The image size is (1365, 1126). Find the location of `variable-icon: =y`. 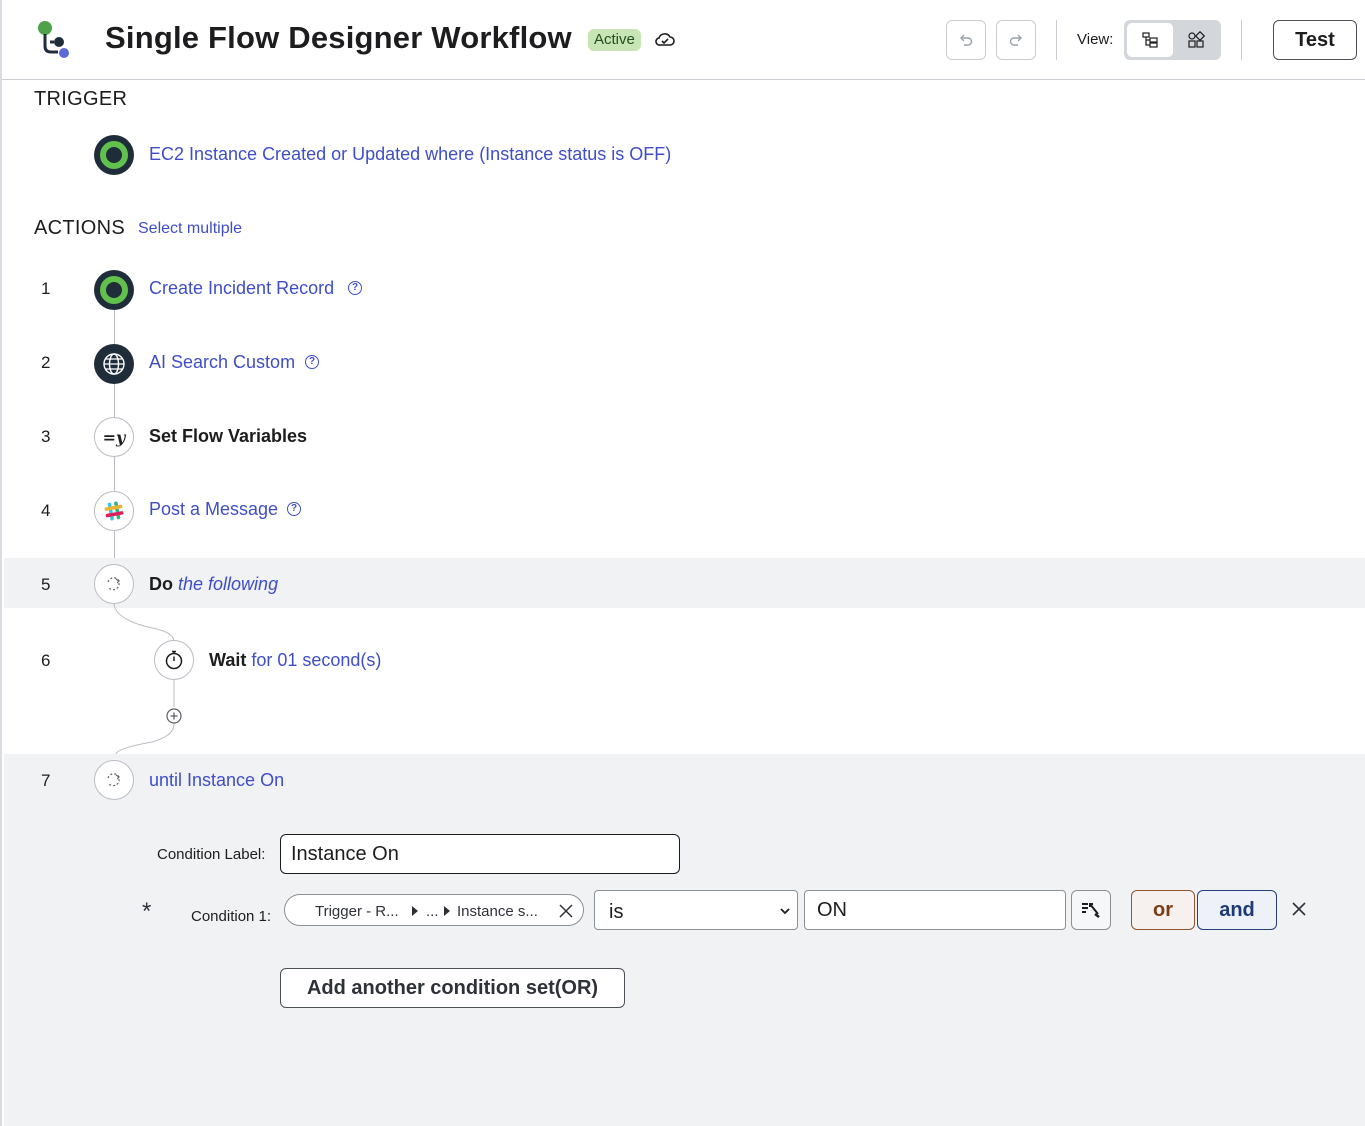

variable-icon: =y is located at coordinates (114, 437).